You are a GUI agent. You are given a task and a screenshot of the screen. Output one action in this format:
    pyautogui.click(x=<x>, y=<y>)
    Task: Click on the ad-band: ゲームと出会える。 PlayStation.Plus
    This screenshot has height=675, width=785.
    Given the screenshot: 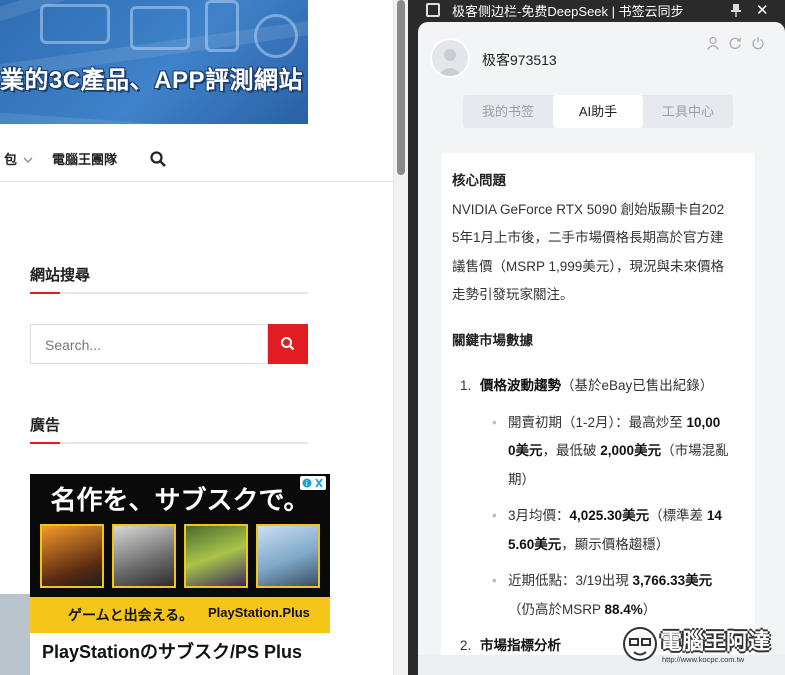 What is the action you would take?
    pyautogui.click(x=180, y=615)
    